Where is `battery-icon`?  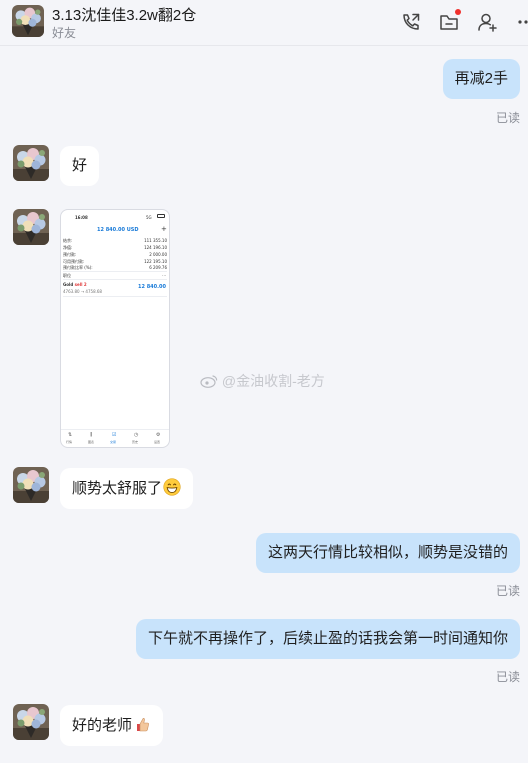
battery-icon is located at coordinates (161, 216).